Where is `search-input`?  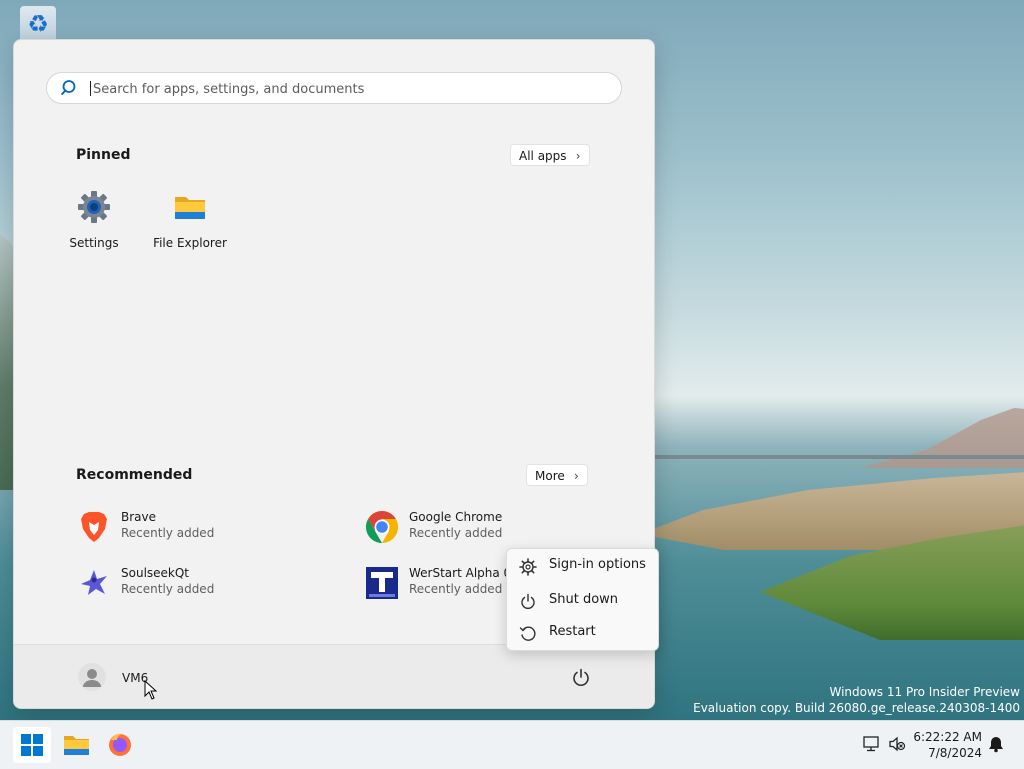
search-input is located at coordinates (343, 89).